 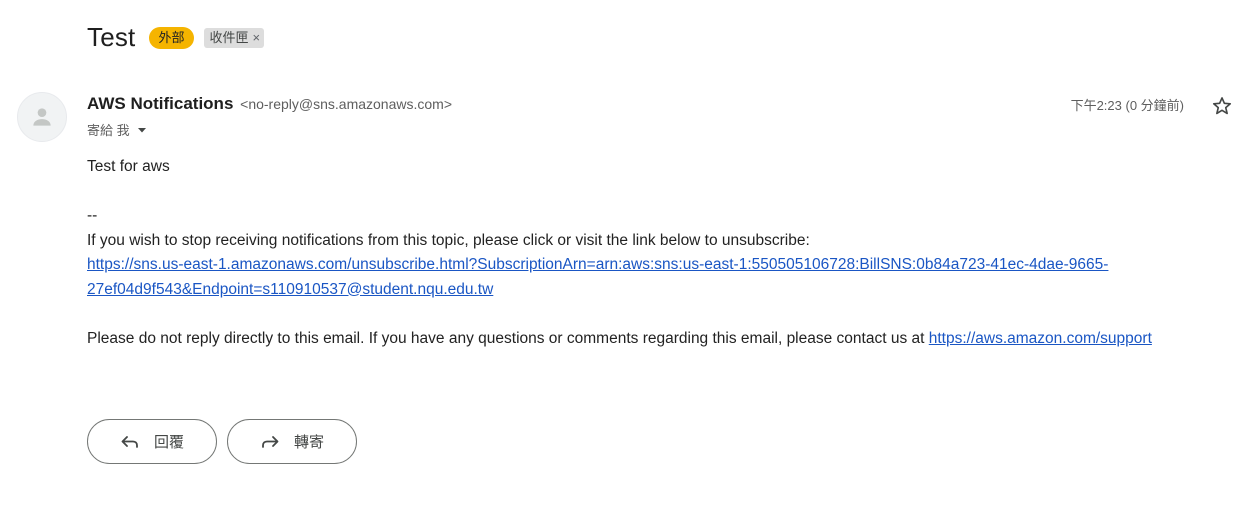 I want to click on message-timestamp: 下午2:23 (0 分鐘前), so click(x=1127, y=105).